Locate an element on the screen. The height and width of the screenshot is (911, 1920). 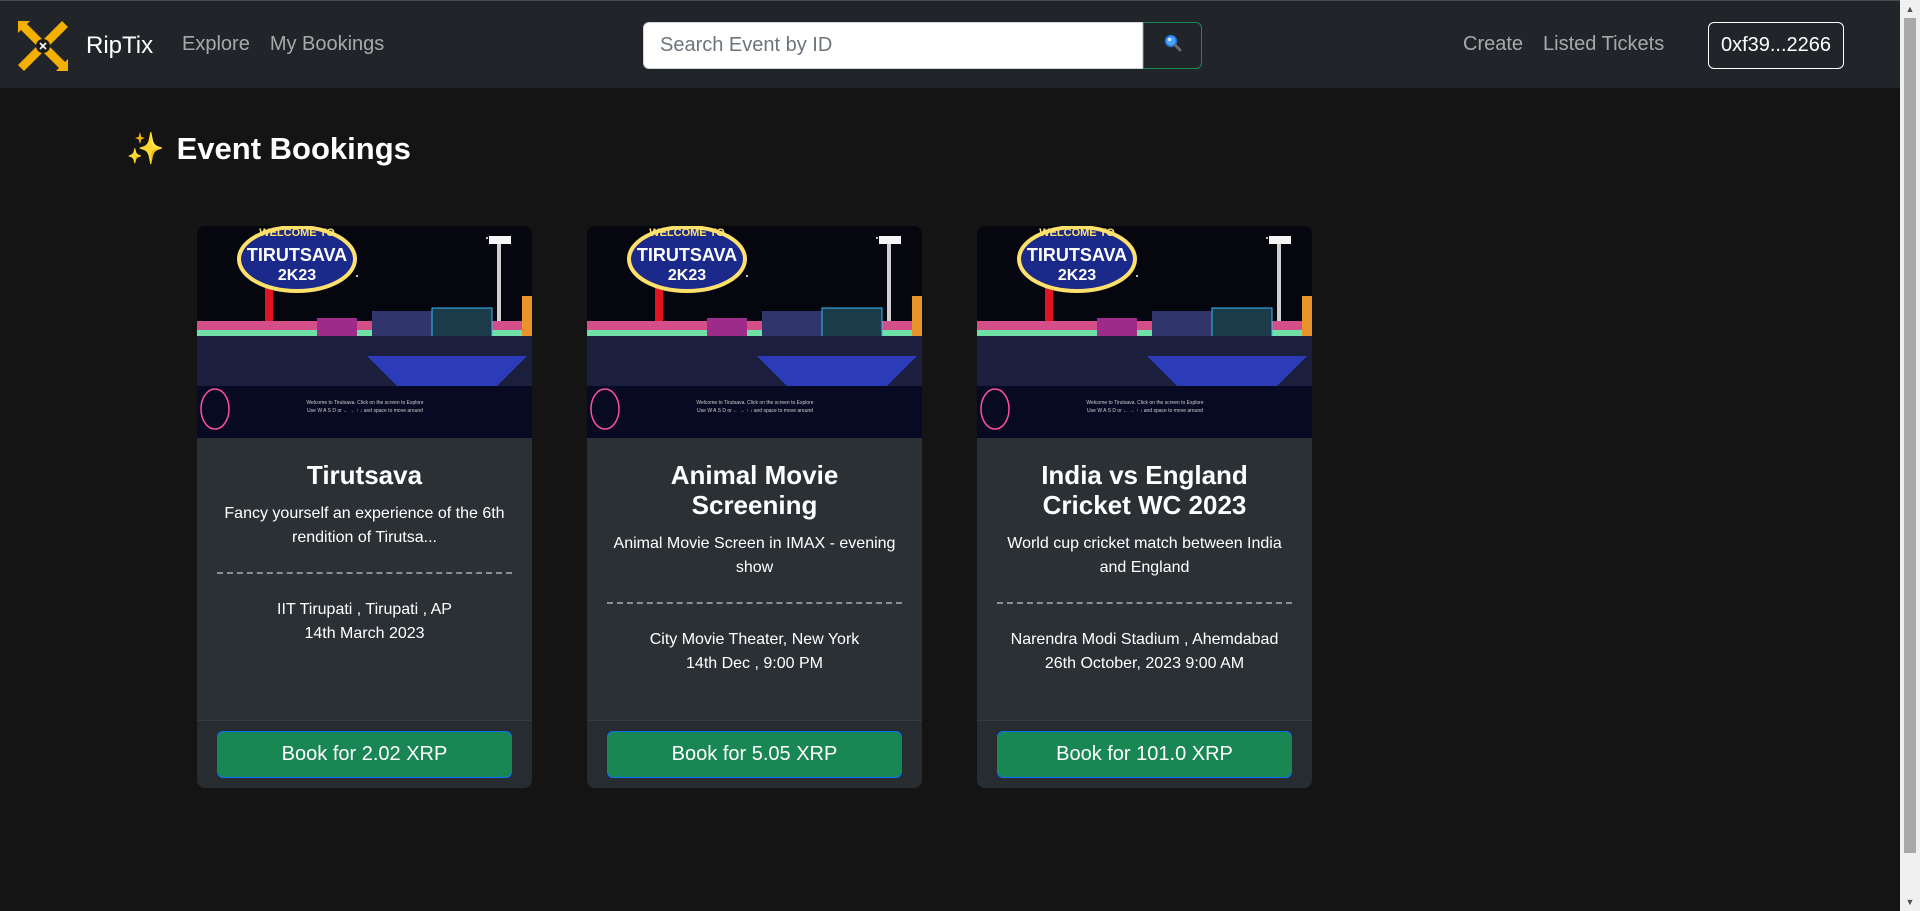
page-scrollbar: ▲ ▼ is located at coordinates (1910, 455).